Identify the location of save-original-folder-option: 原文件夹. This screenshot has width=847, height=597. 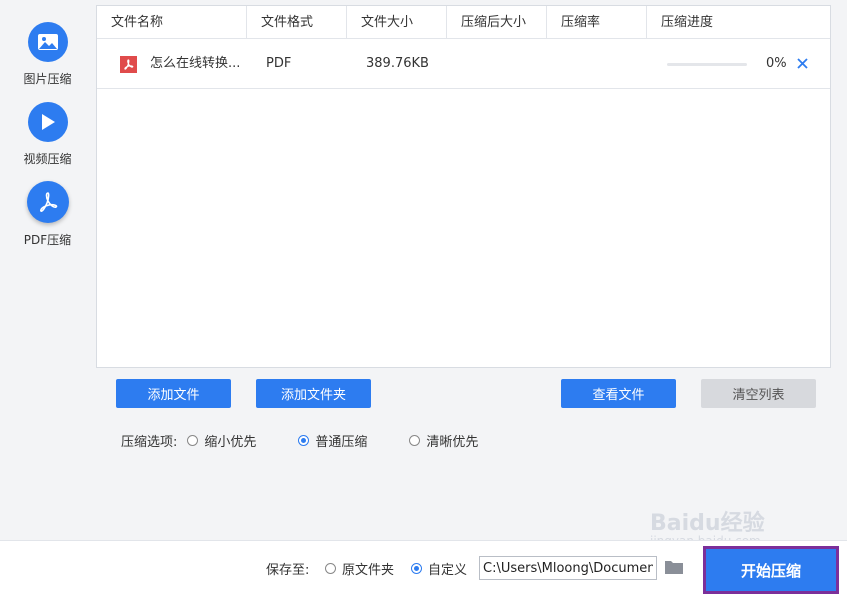
(359, 568).